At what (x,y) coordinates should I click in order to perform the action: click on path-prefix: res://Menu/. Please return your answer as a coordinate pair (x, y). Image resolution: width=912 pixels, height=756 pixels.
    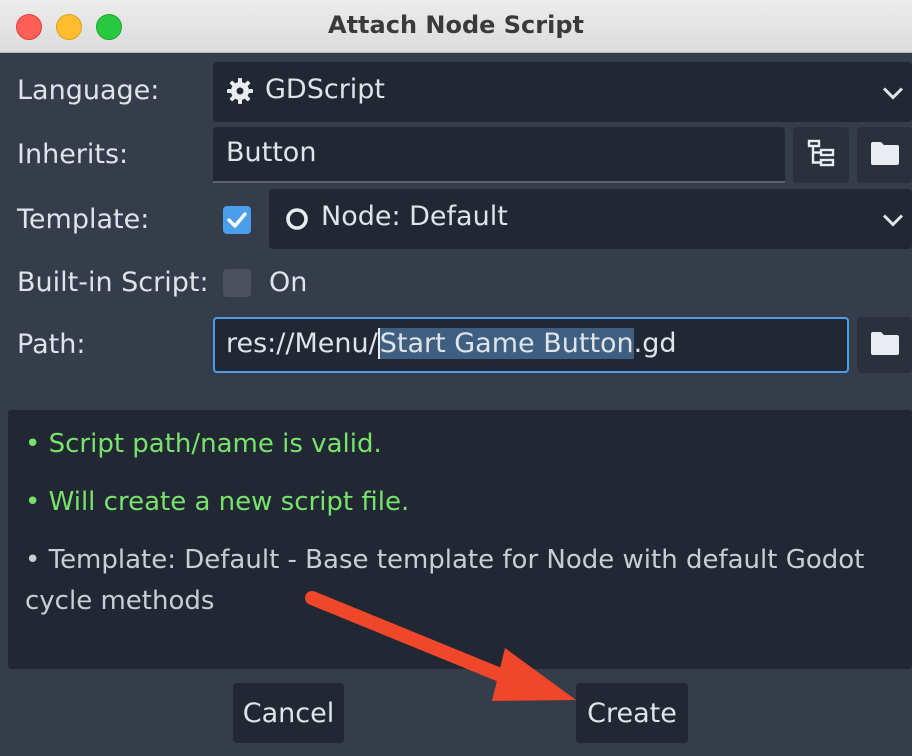
    Looking at the image, I should click on (302, 343).